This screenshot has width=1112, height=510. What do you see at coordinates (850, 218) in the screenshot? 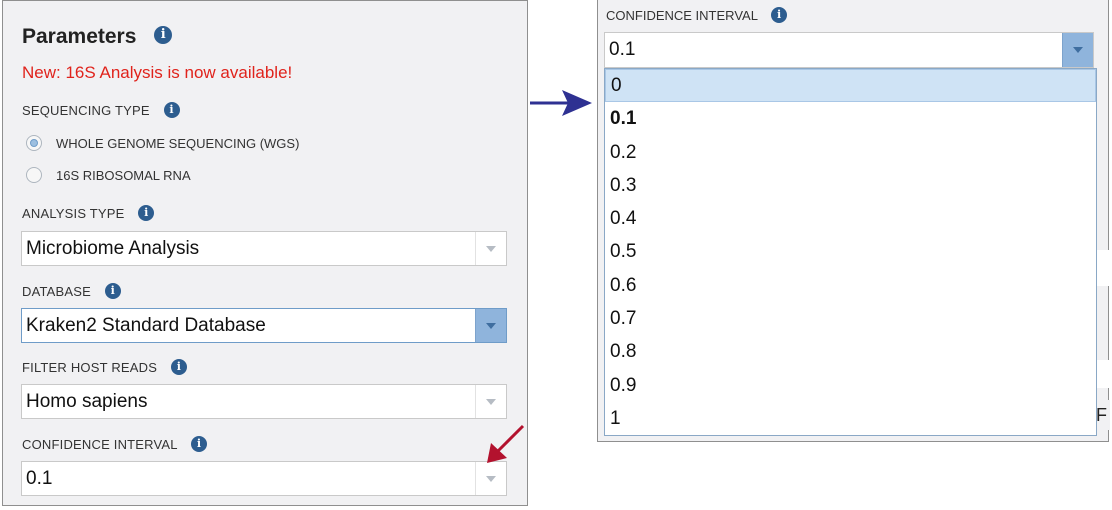
I see `list-item: 0.4` at bounding box center [850, 218].